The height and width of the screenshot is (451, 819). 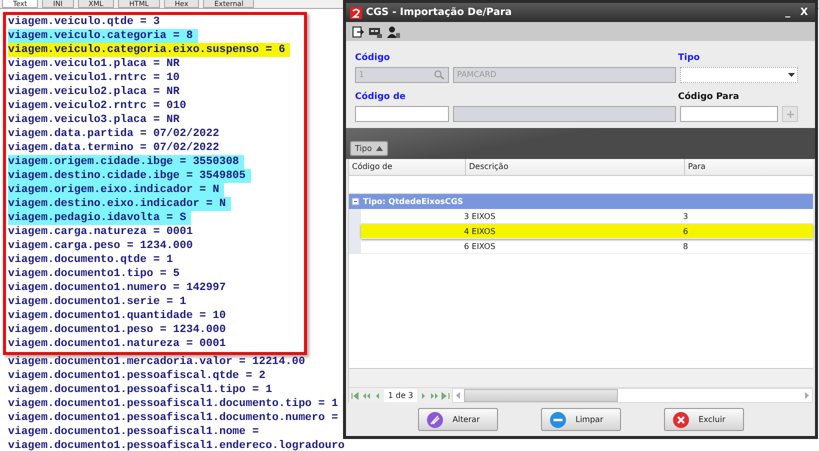 What do you see at coordinates (686, 217) in the screenshot?
I see `table-cell-text: 3` at bounding box center [686, 217].